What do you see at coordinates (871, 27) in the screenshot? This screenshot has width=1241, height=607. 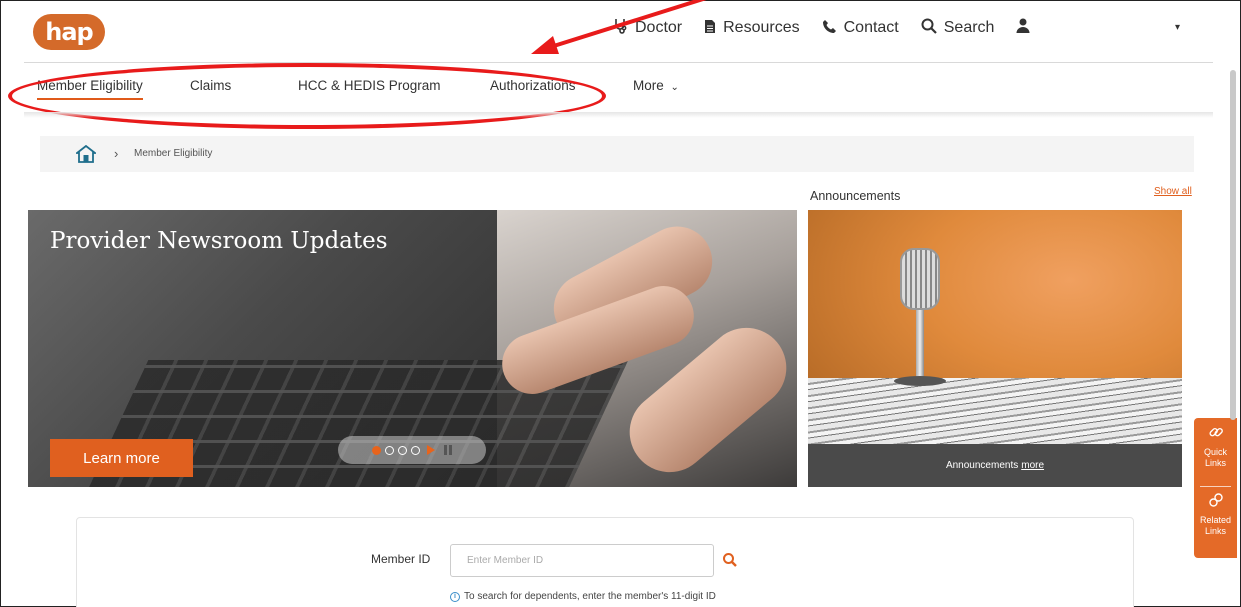 I see `contact-label: Contact` at bounding box center [871, 27].